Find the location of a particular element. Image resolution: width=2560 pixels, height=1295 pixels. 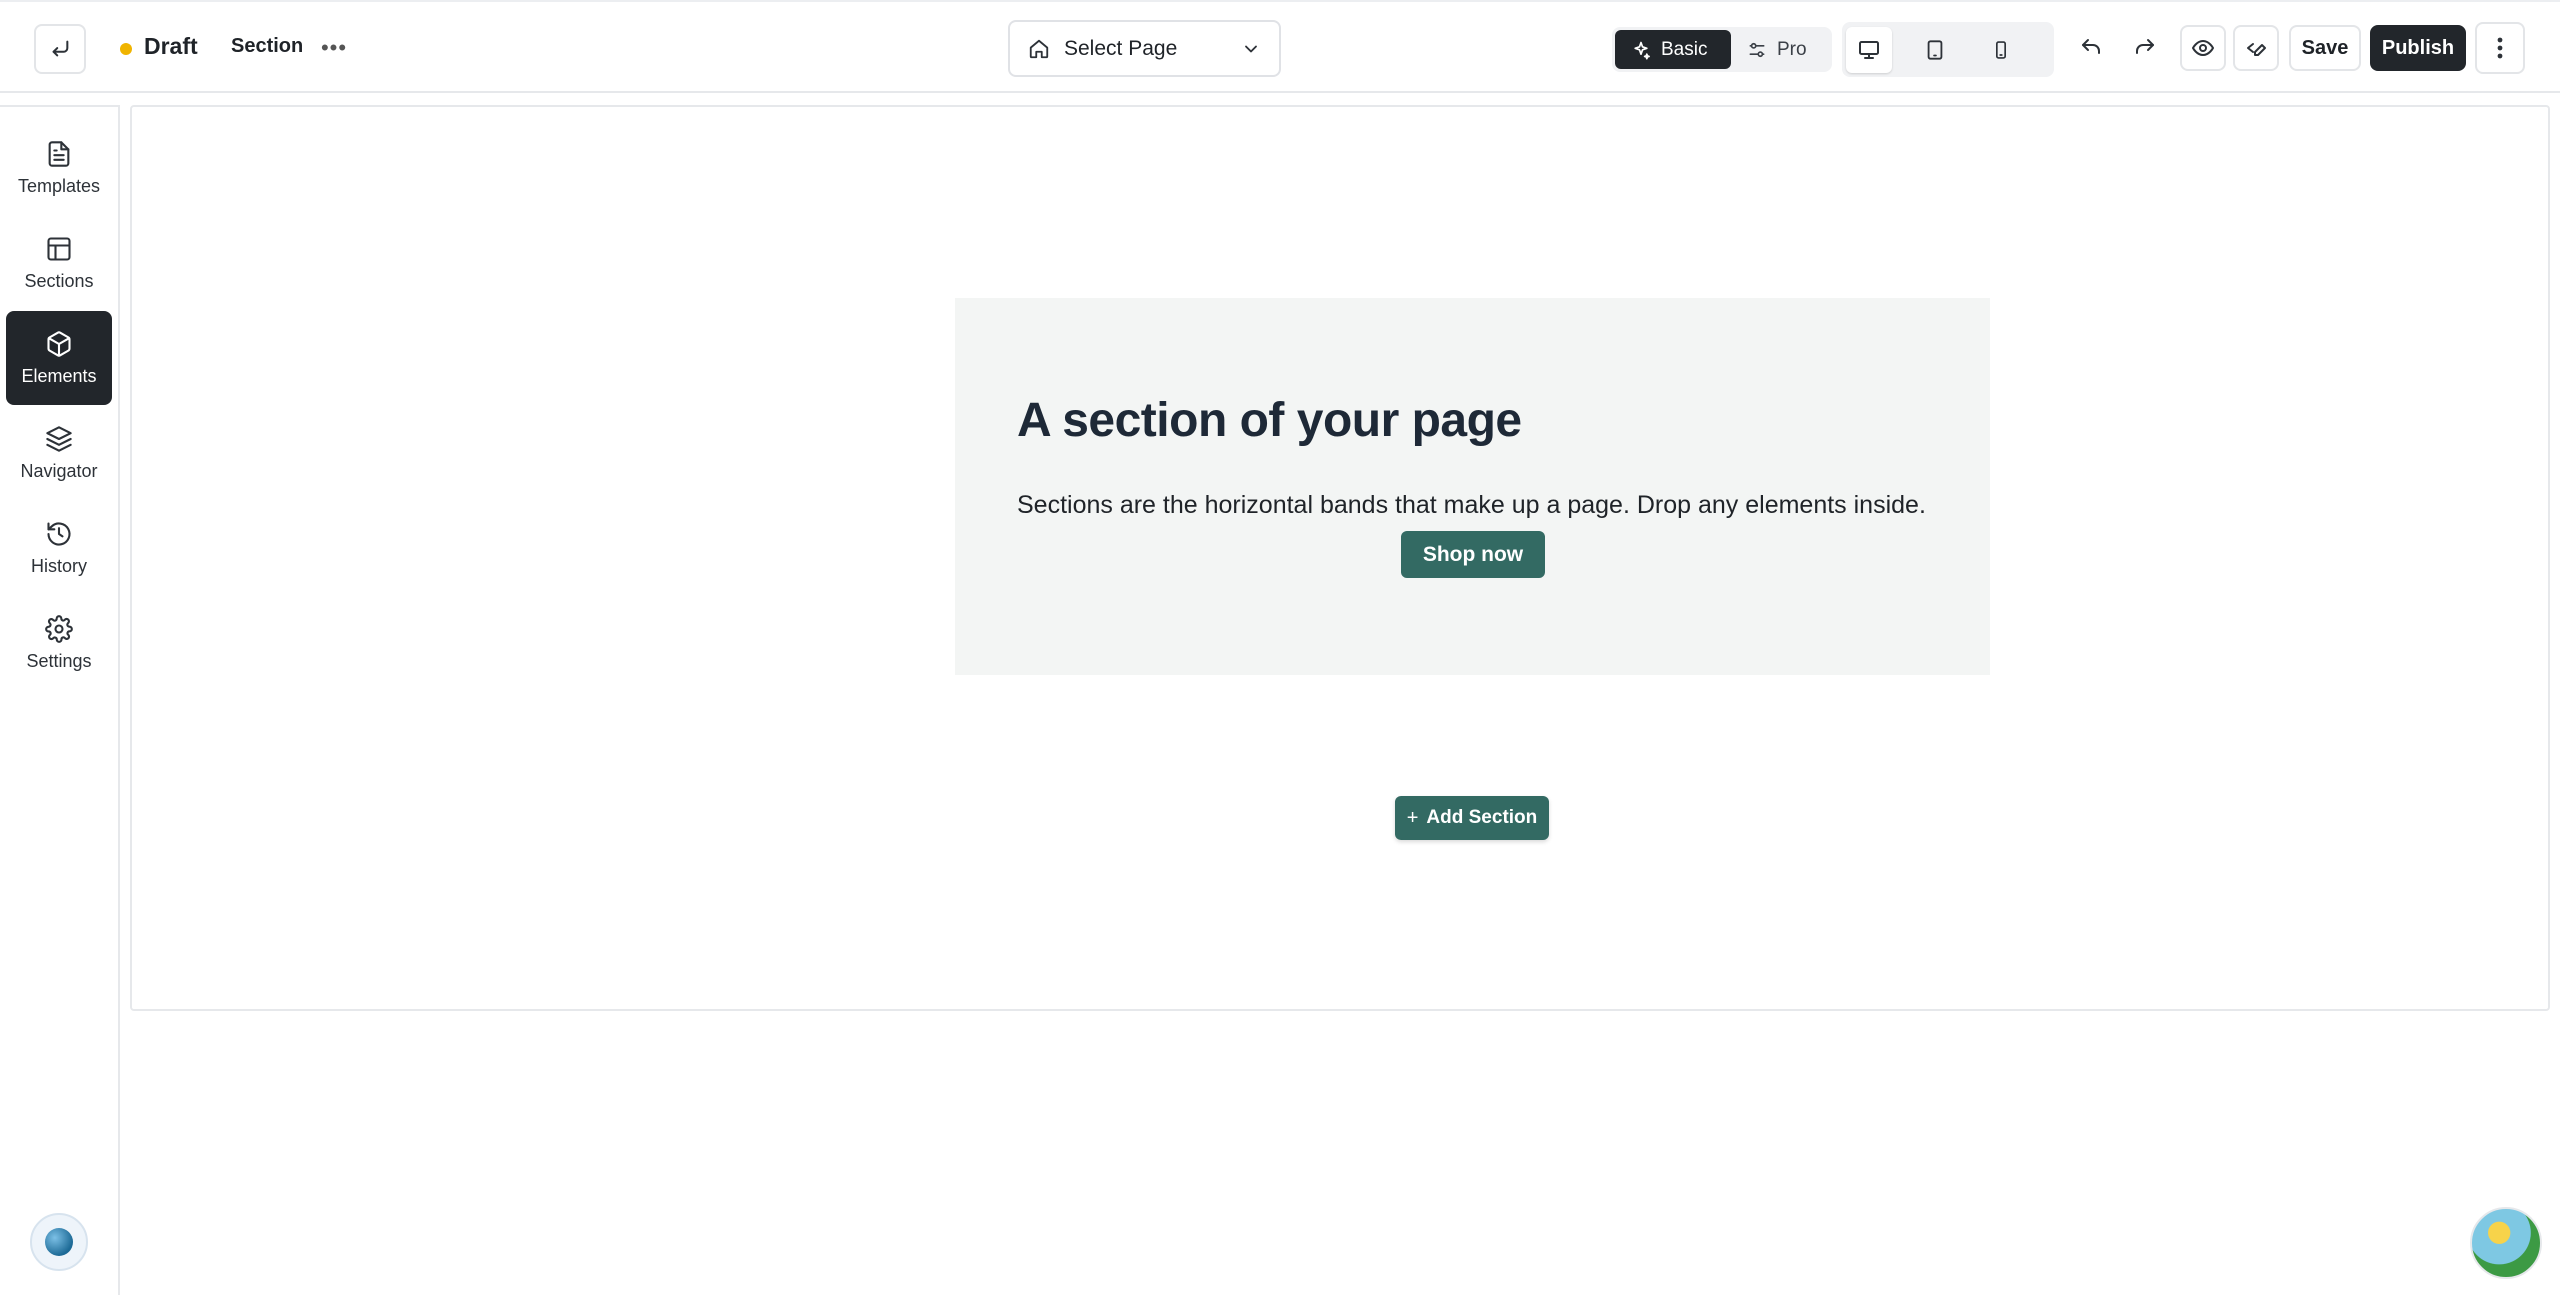

user-avatar is located at coordinates (2506, 1243).